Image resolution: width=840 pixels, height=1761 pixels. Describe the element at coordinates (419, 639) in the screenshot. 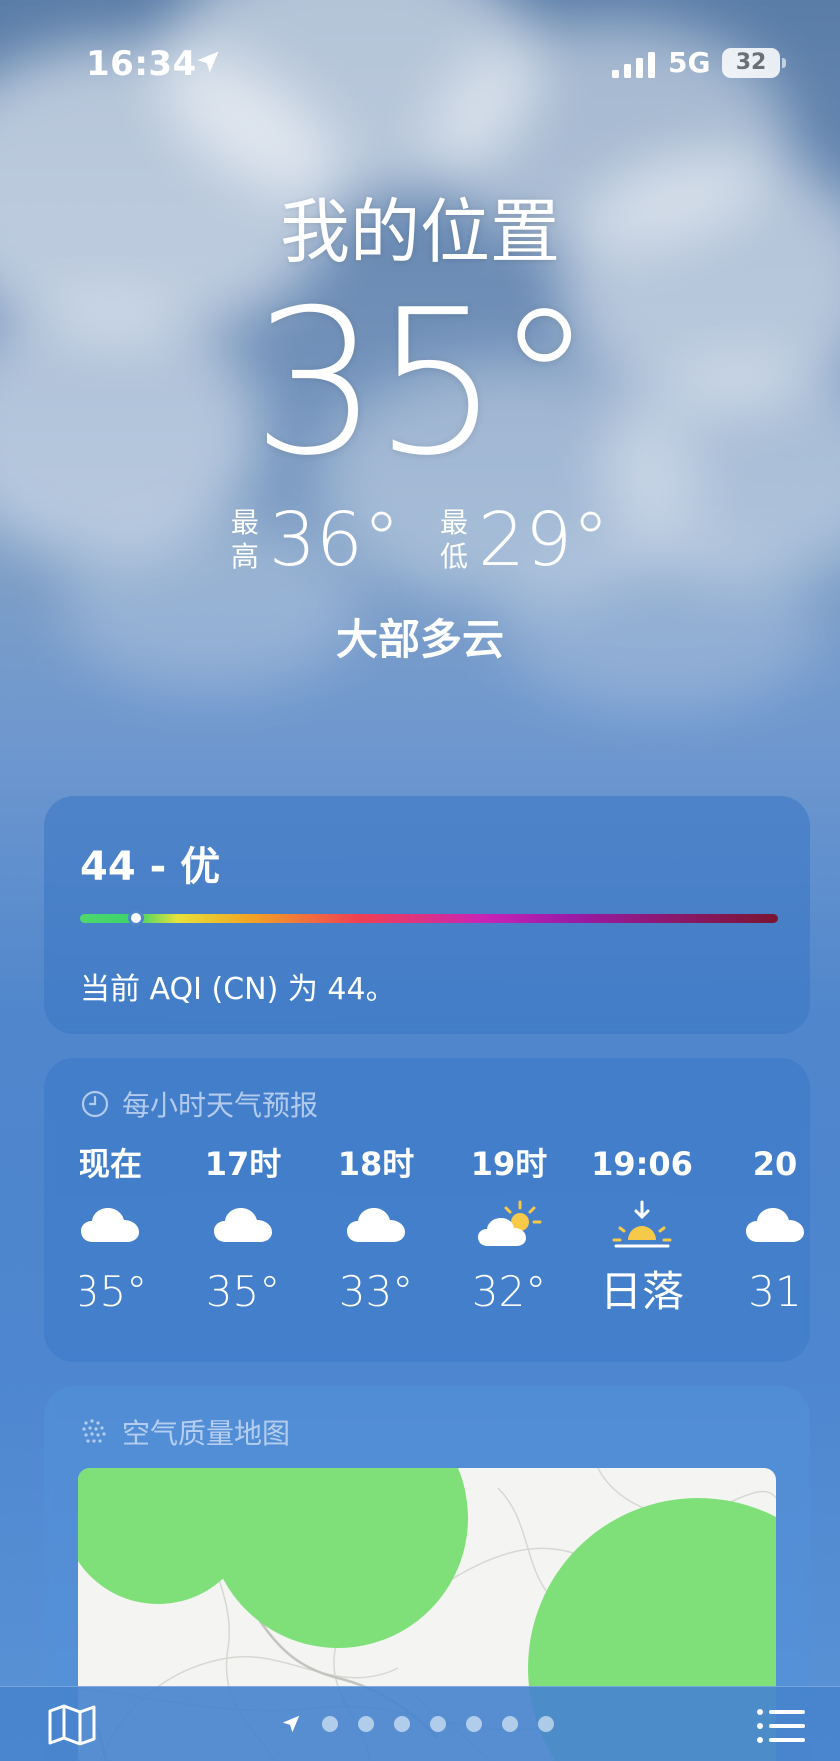

I see `weather-condition: 大部多云` at that location.